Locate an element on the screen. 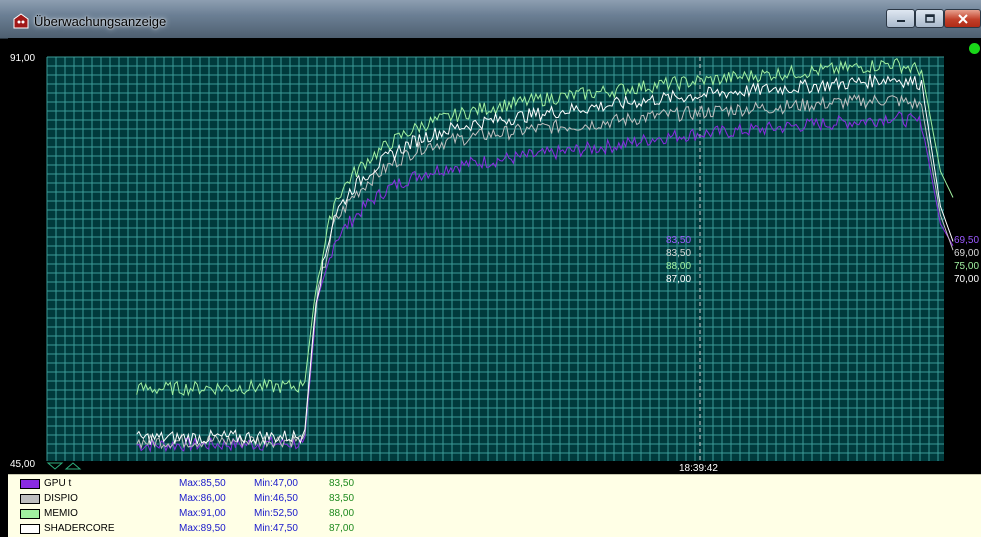 The height and width of the screenshot is (537, 981). scroll-up-icon is located at coordinates (73, 466).